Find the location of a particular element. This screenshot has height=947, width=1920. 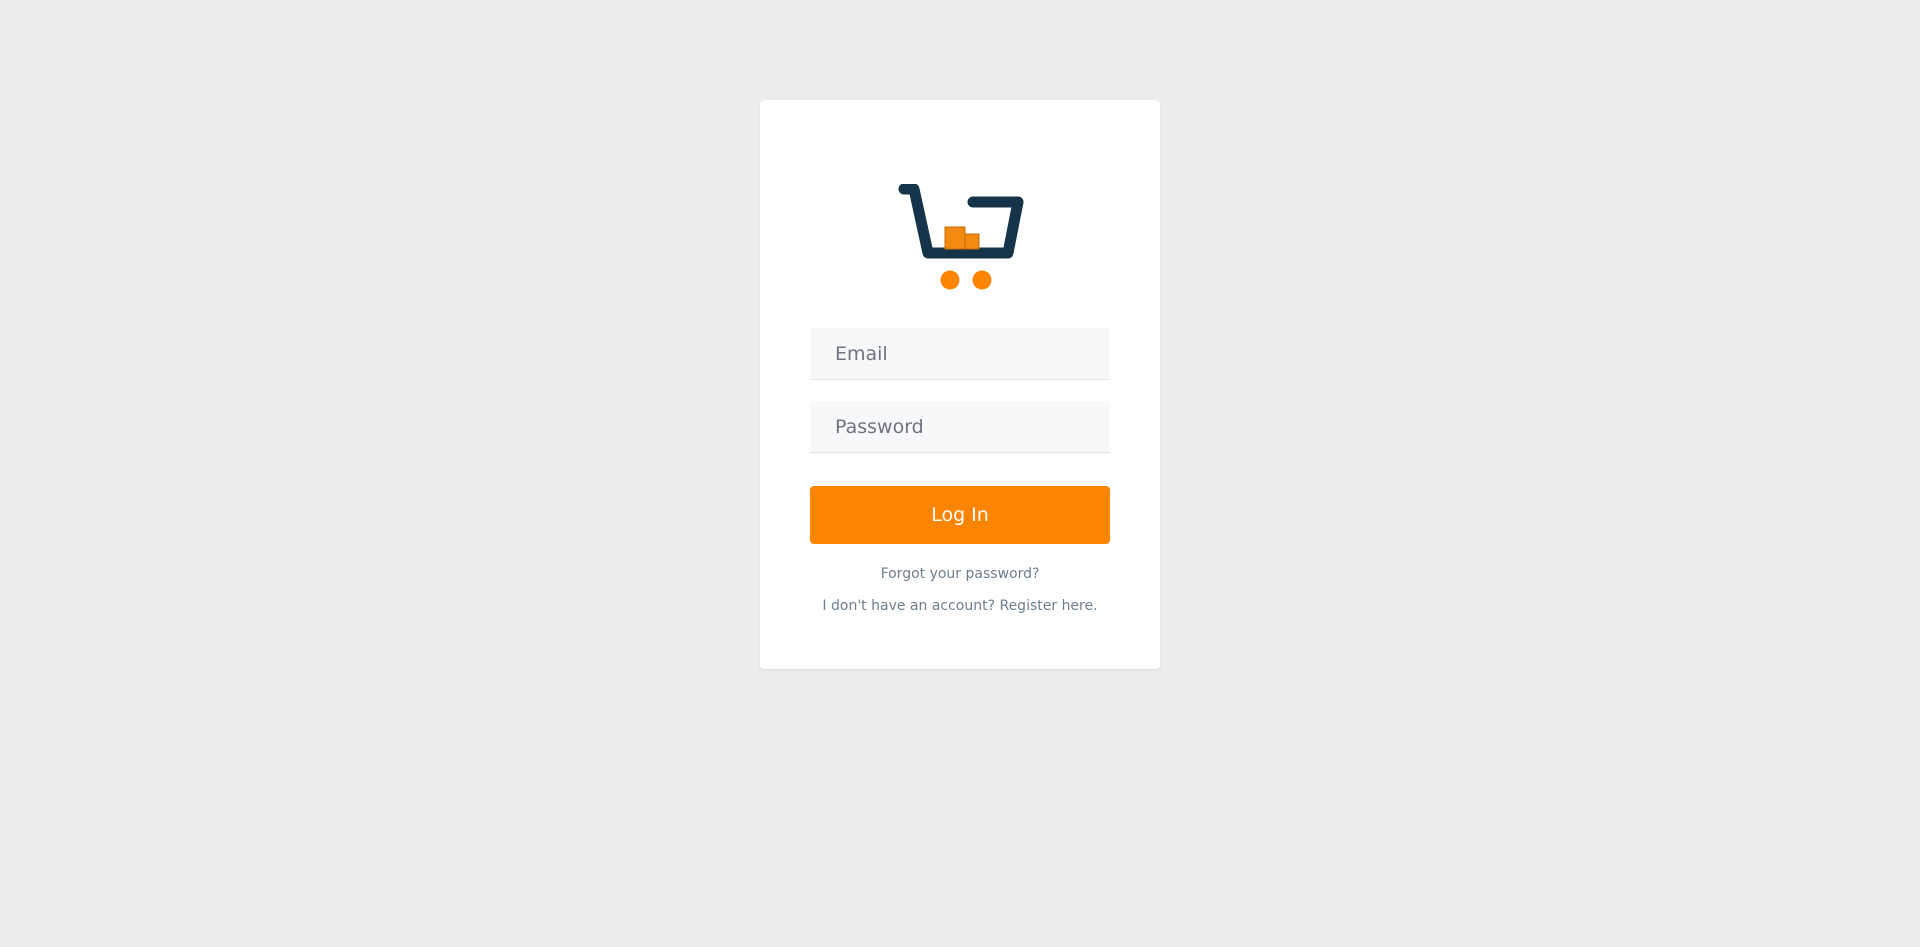

shopping-cart-icon is located at coordinates (961, 238).